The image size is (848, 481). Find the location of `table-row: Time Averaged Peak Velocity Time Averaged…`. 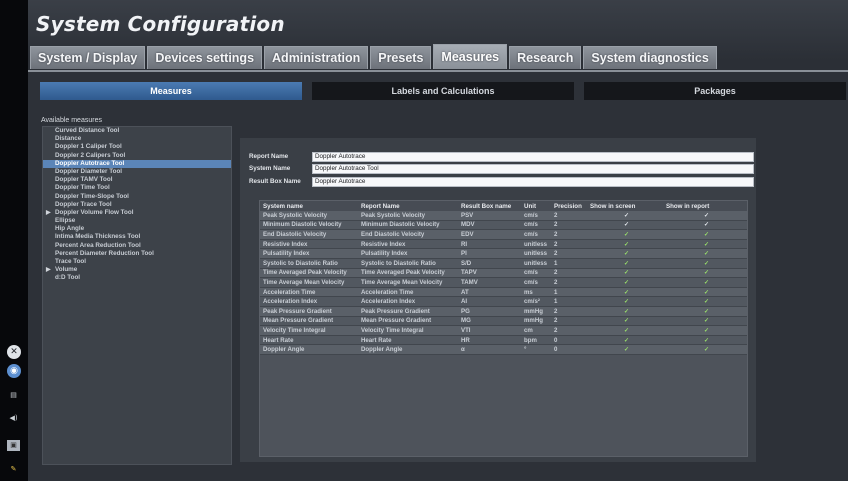

table-row: Time Averaged Peak Velocity Time Averaged… is located at coordinates (503, 273).